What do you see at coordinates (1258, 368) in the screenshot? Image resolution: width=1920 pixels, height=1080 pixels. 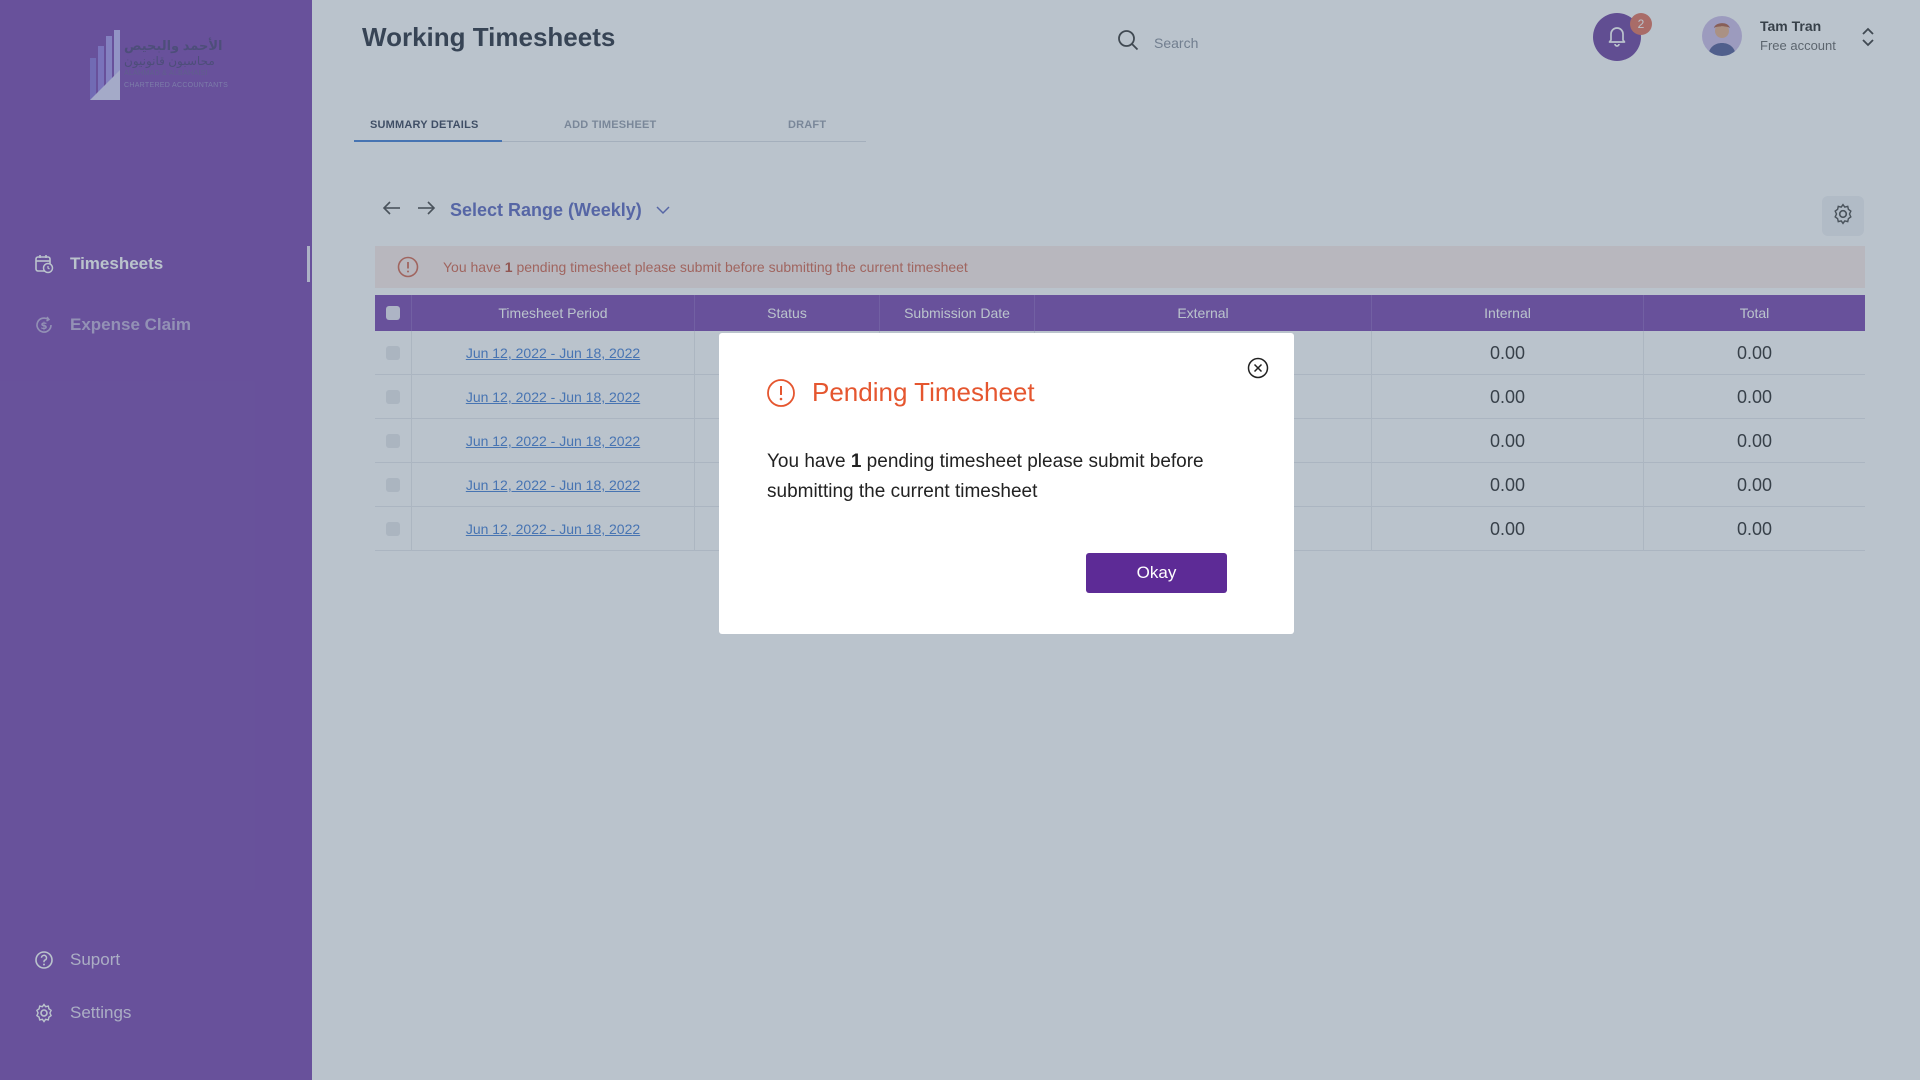 I see `close-icon` at bounding box center [1258, 368].